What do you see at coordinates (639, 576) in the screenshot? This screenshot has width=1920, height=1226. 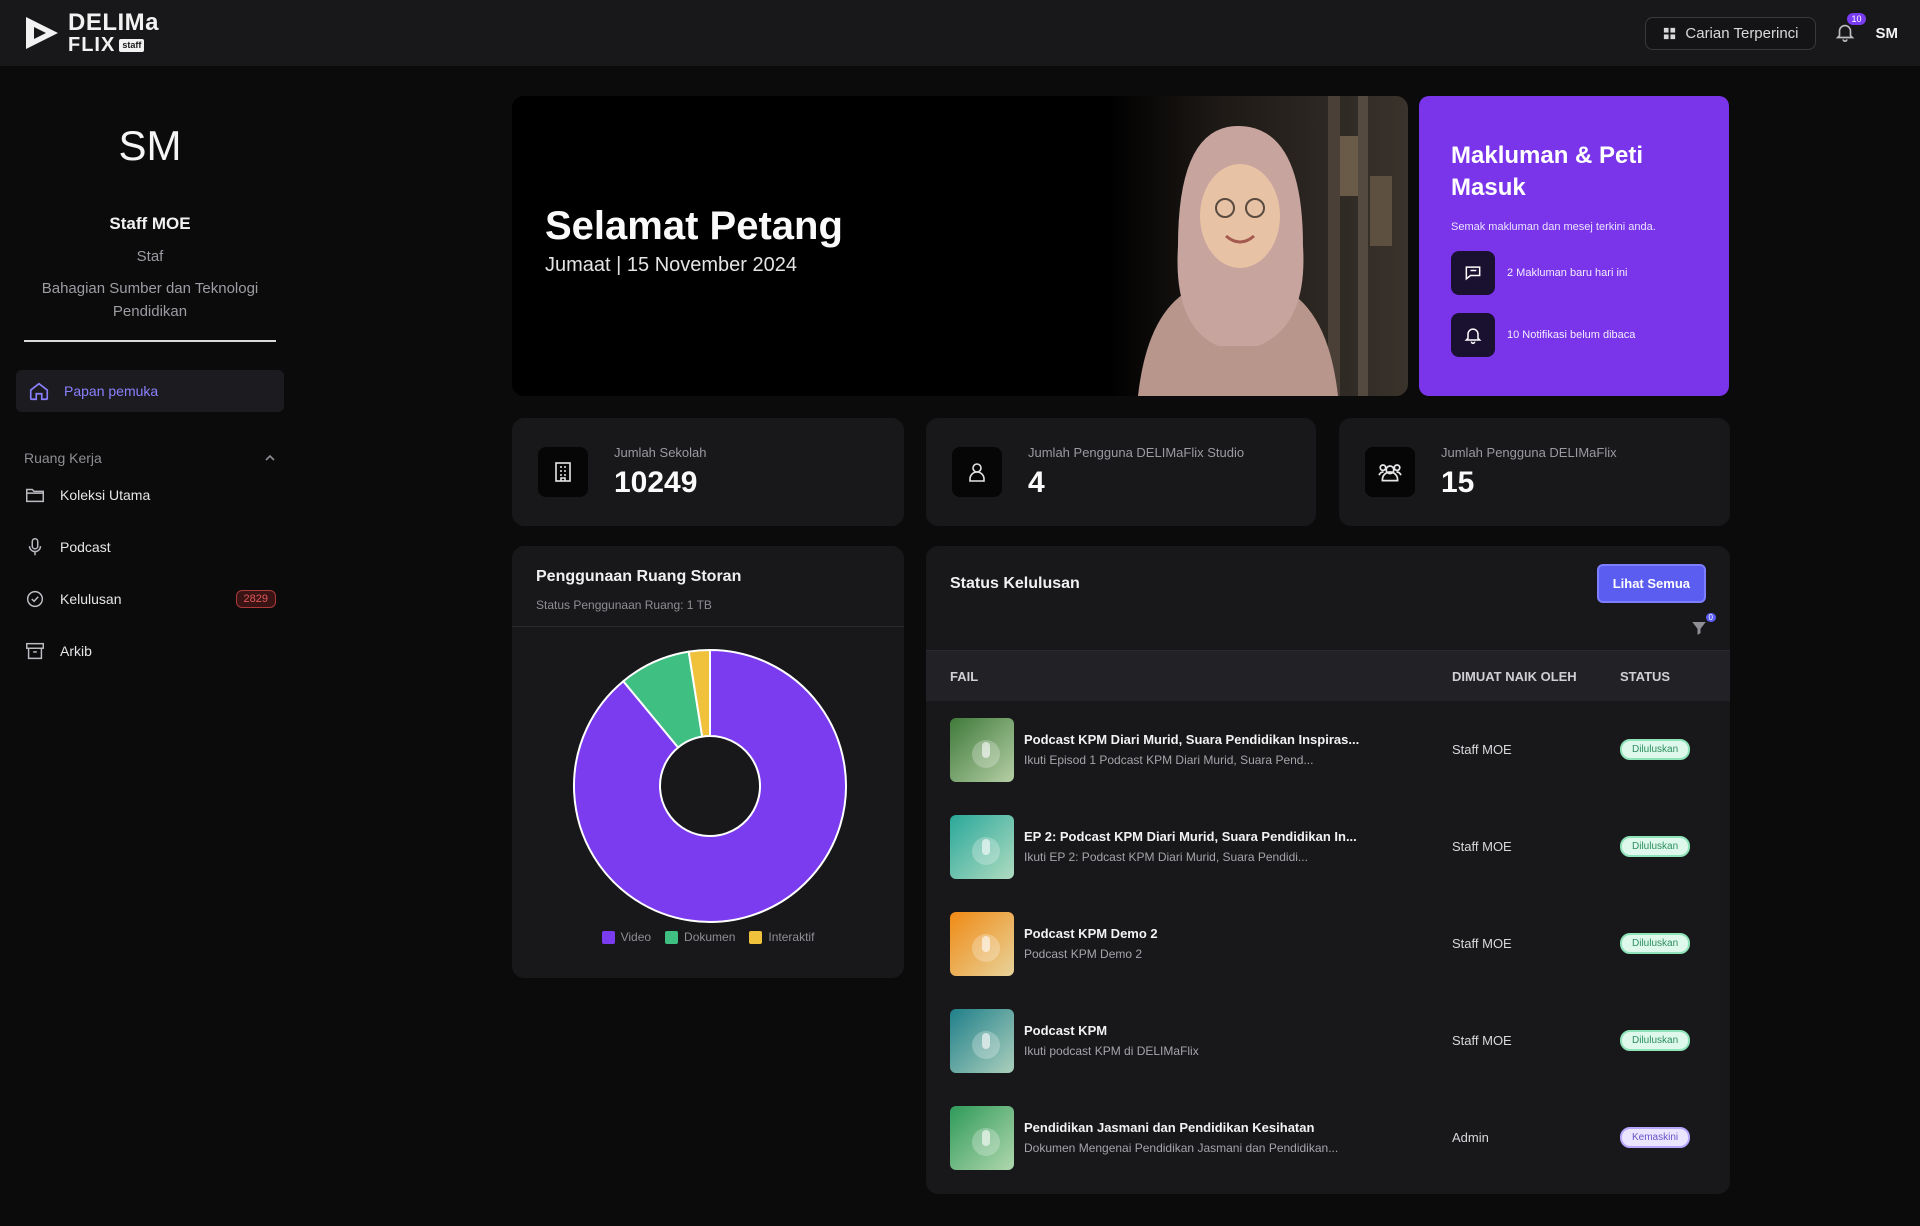 I see `storage-title: Penggunaan Ruang Storan` at bounding box center [639, 576].